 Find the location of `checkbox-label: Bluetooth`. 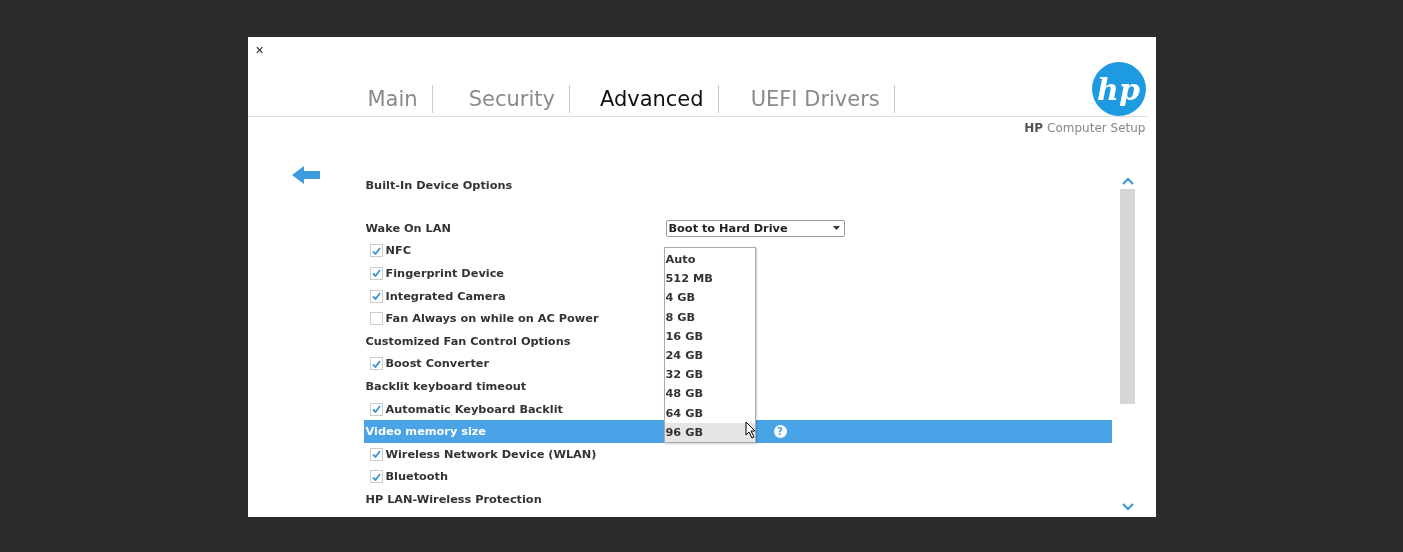

checkbox-label: Bluetooth is located at coordinates (417, 477).